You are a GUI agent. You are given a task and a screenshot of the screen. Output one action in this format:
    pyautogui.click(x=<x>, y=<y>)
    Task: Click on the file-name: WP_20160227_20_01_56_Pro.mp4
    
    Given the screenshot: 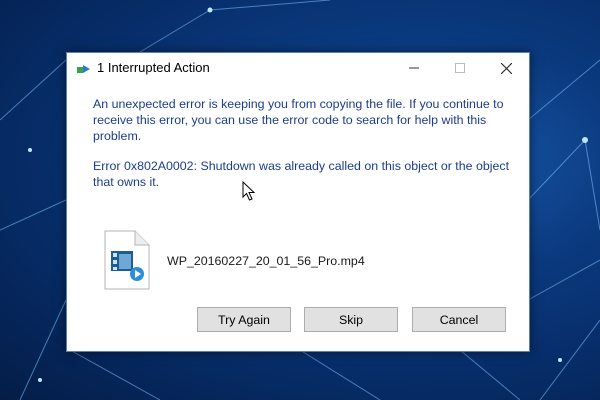 What is the action you would take?
    pyautogui.click(x=266, y=261)
    